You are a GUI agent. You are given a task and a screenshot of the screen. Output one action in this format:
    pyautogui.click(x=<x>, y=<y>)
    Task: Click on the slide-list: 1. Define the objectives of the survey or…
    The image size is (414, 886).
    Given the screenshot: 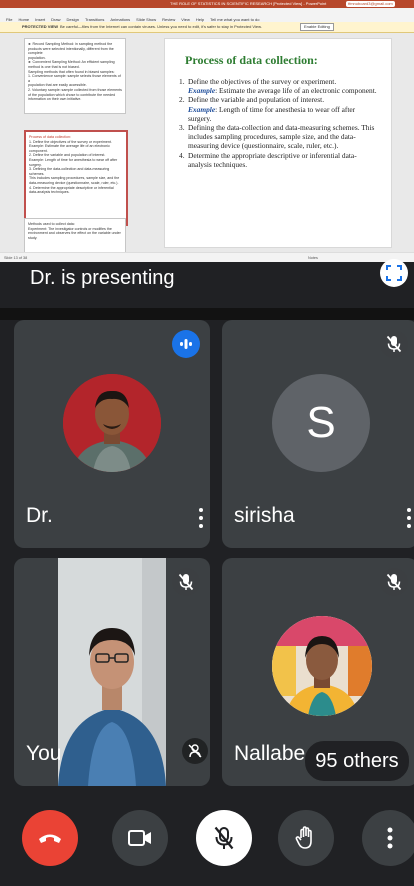 What is the action you would take?
    pyautogui.click(x=279, y=123)
    